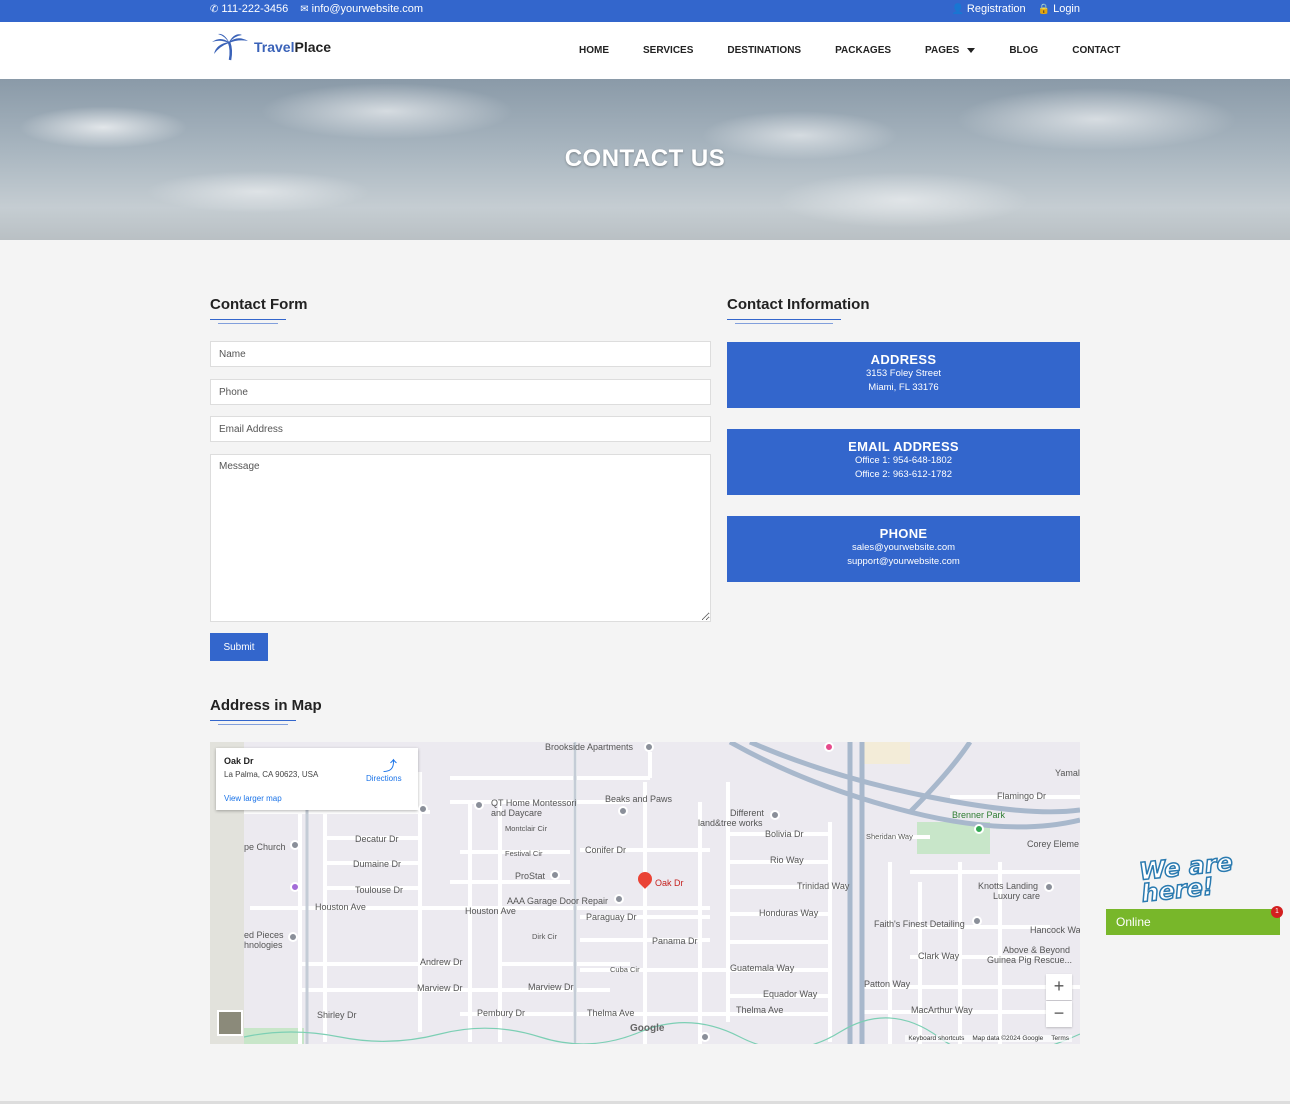 The width and height of the screenshot is (1290, 1104). I want to click on map-label: Equador Way, so click(790, 994).